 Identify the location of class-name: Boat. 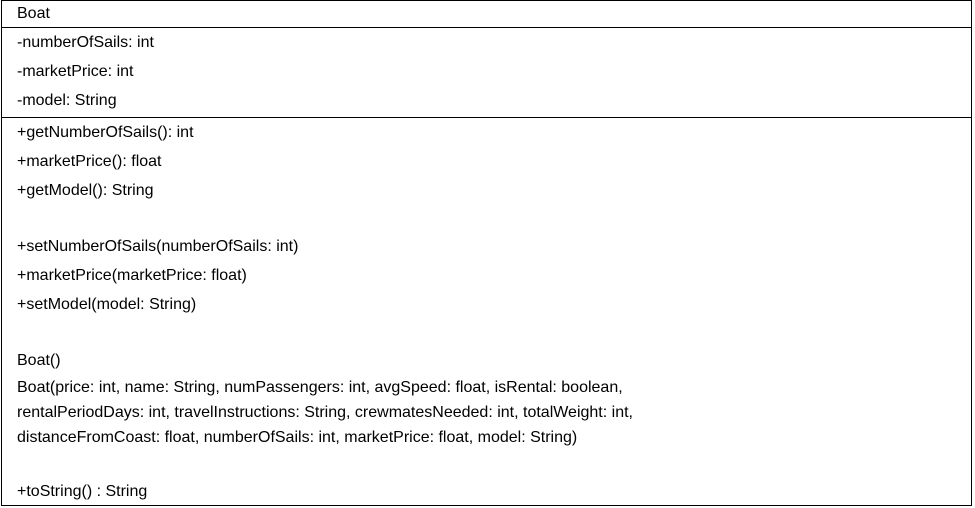
(33, 13).